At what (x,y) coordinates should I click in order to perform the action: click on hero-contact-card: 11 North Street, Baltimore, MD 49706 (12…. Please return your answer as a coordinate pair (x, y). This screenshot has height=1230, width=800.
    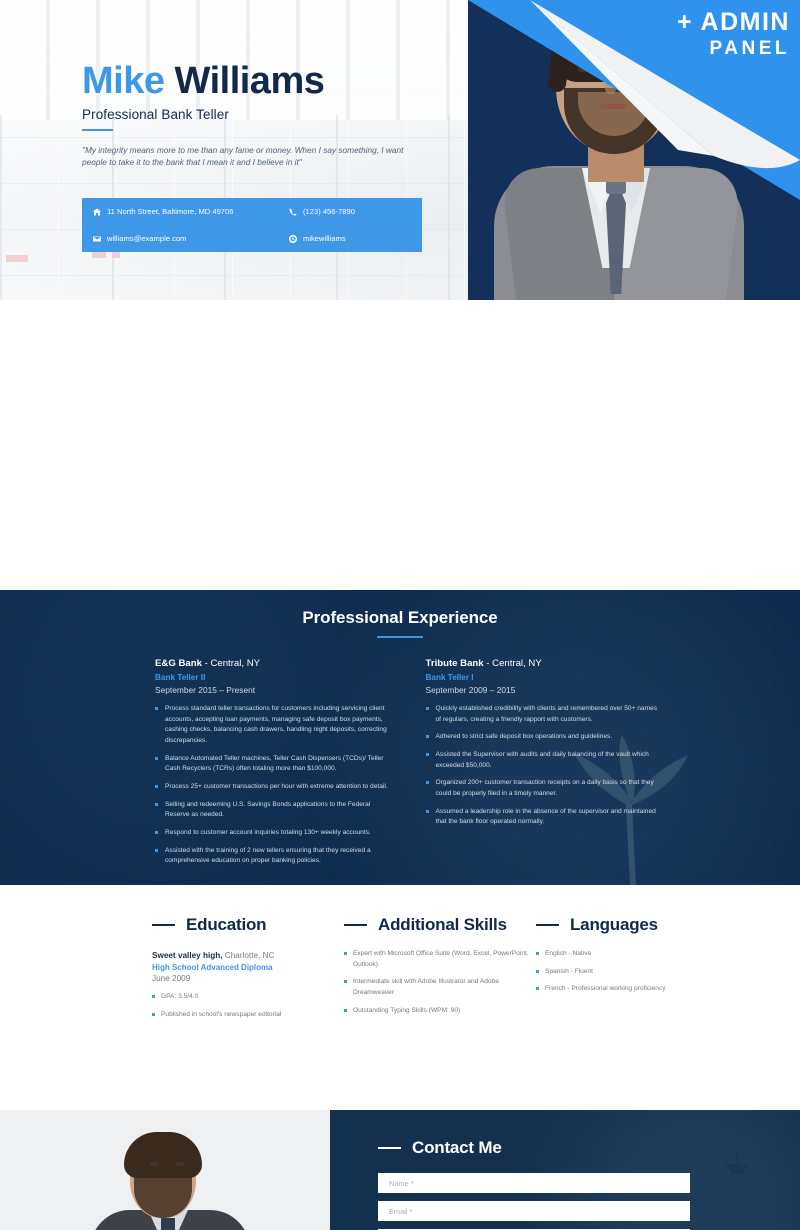
    Looking at the image, I should click on (252, 225).